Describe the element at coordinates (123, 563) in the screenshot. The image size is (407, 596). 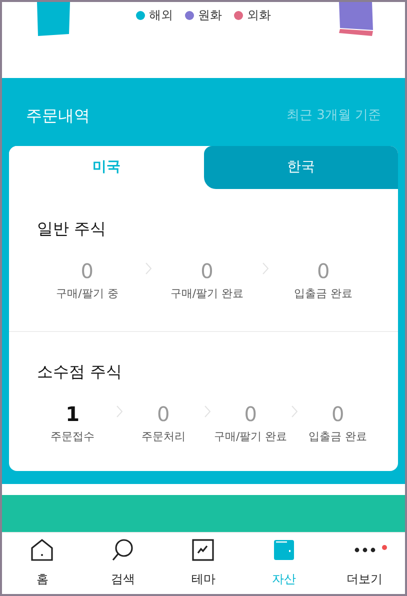
I see `nav-tab: 검색` at that location.